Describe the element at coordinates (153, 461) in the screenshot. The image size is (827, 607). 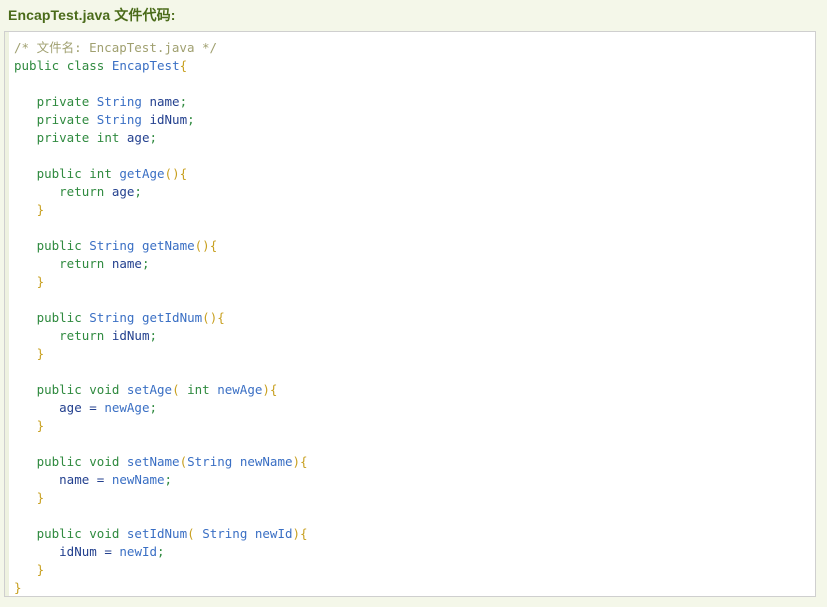
I see `method-setname: setName` at that location.